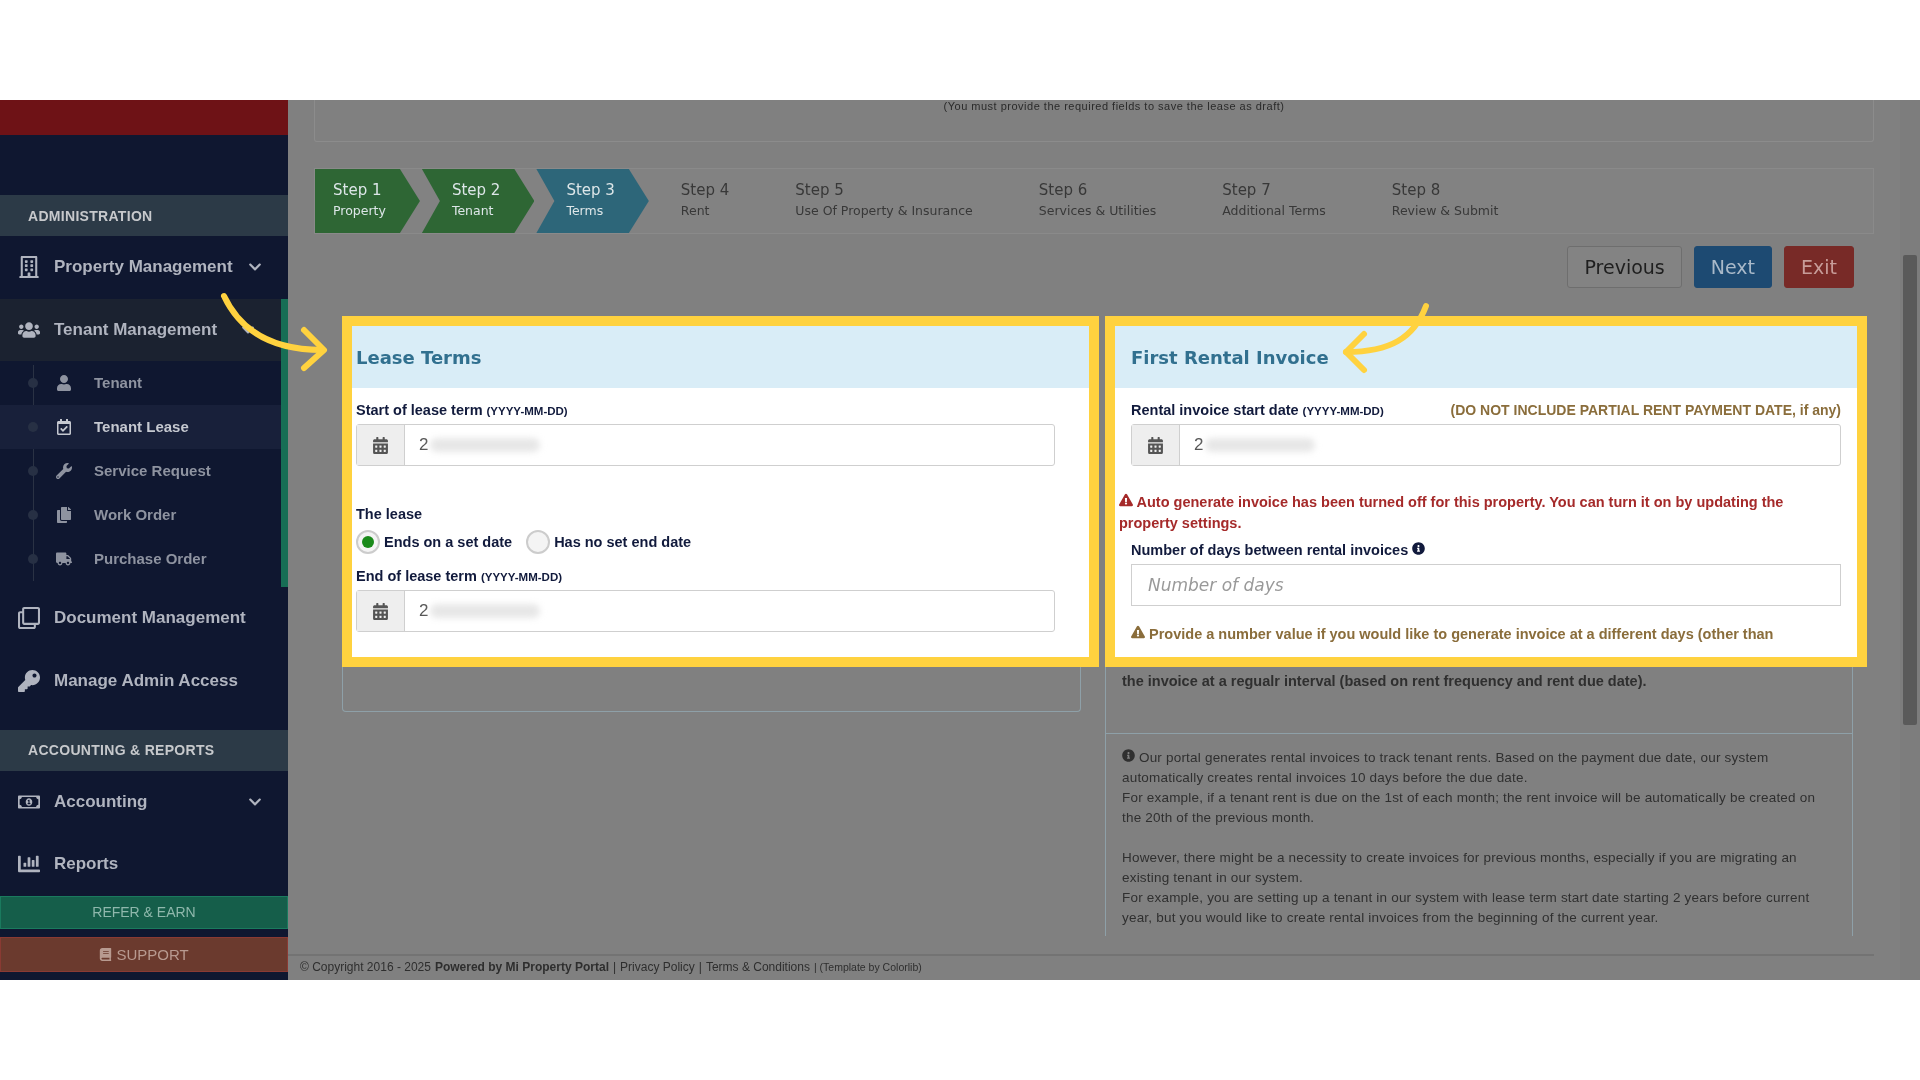 The image size is (1920, 1080). I want to click on panel-title: Lease Terms, so click(419, 357).